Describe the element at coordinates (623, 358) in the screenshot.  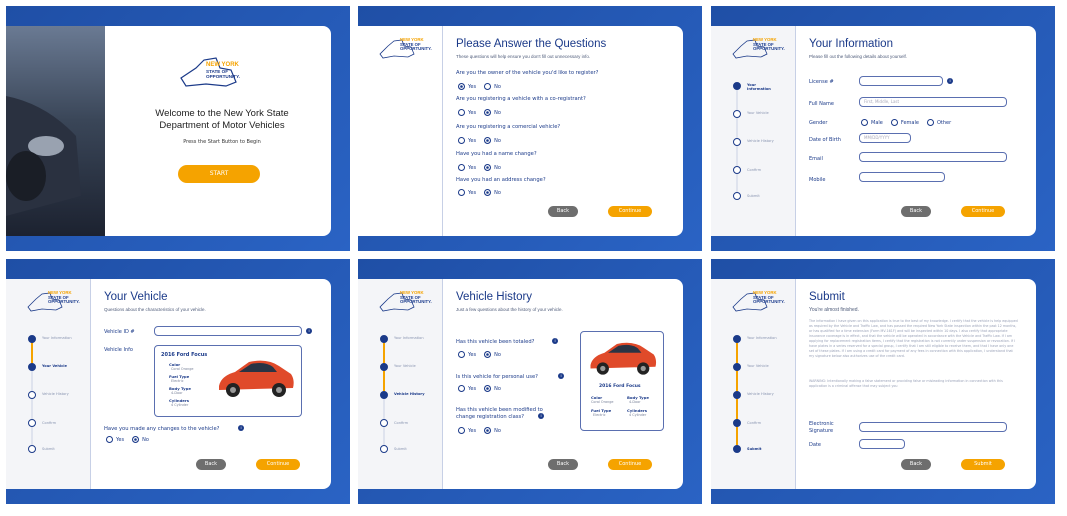
I see `car-image` at that location.